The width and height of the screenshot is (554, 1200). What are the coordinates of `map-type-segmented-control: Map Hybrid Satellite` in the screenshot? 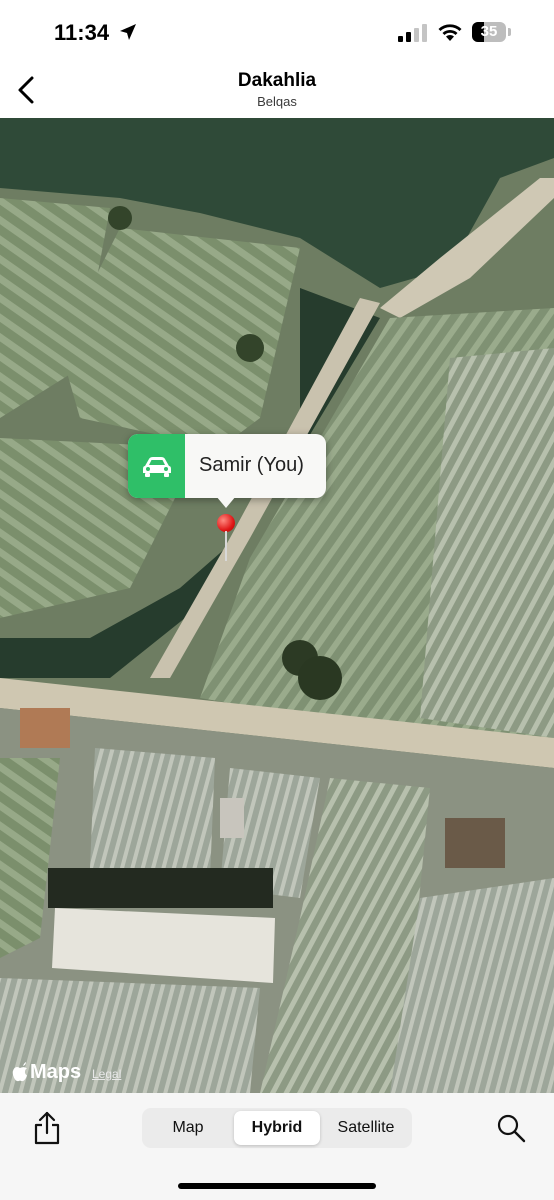 It's located at (277, 1128).